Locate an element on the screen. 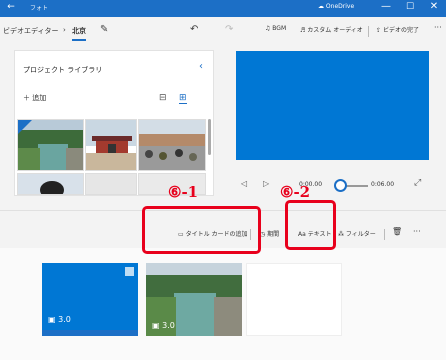 The image size is (446, 360). annotation-label-1: ⑥-1 is located at coordinates (183, 192).